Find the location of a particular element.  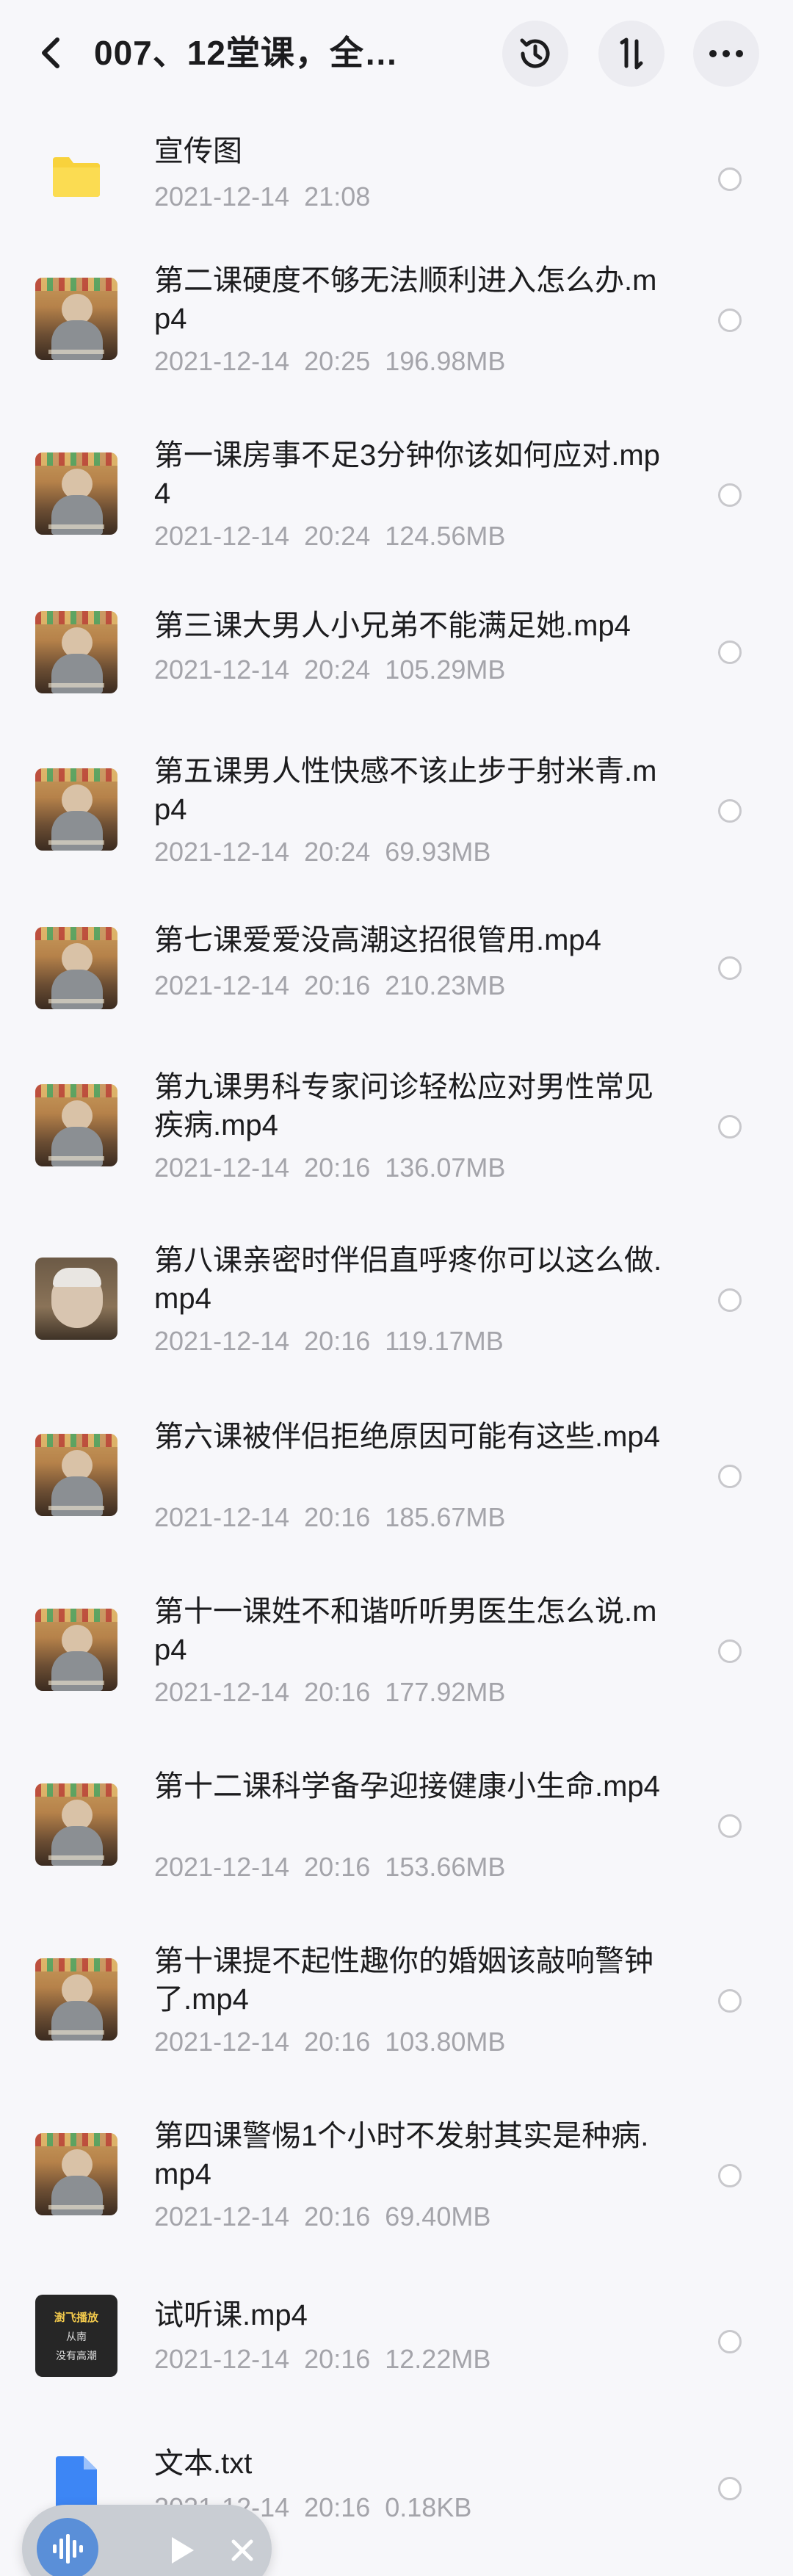

file-size: 185.67MB is located at coordinates (446, 1517).